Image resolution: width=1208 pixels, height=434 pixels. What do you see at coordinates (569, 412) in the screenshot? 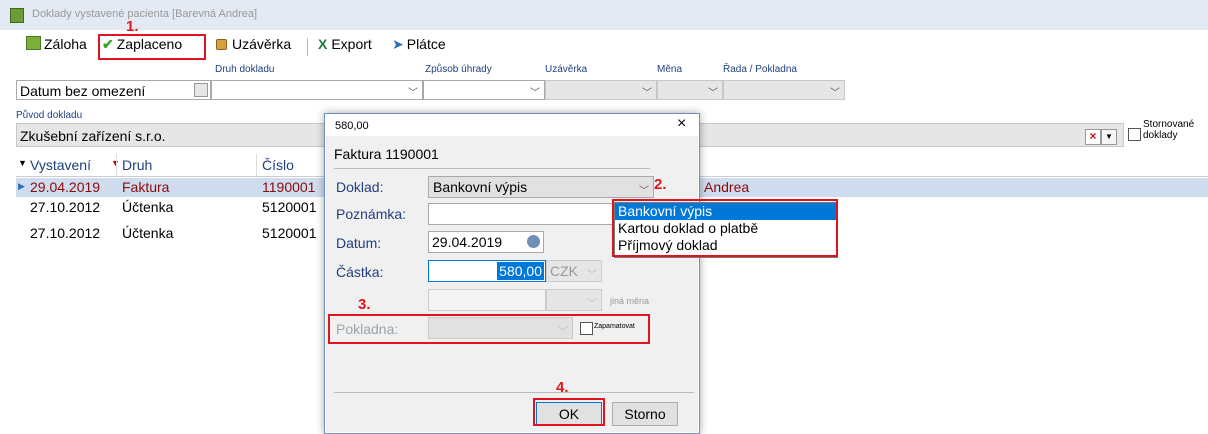
I see `step4-highlight` at bounding box center [569, 412].